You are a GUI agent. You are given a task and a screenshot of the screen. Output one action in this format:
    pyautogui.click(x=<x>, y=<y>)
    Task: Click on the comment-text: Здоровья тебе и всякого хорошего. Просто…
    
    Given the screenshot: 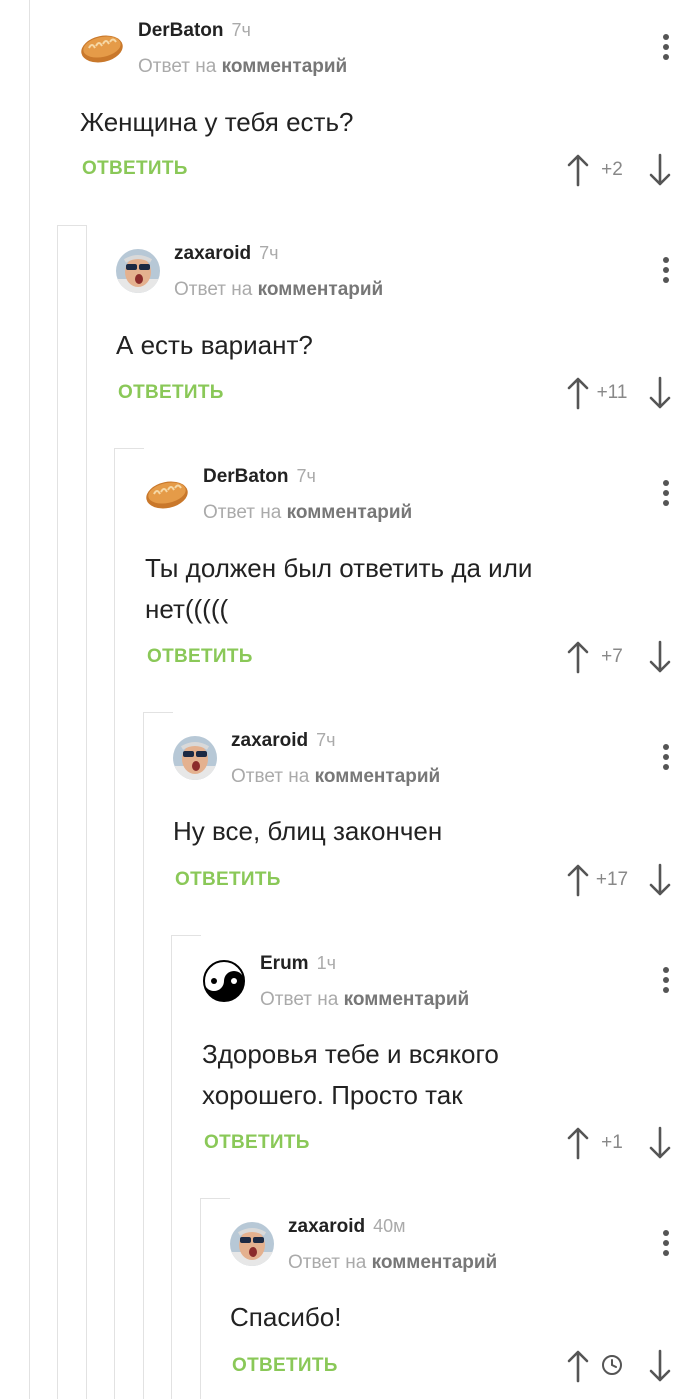 What is the action you would take?
    pyautogui.click(x=350, y=1074)
    